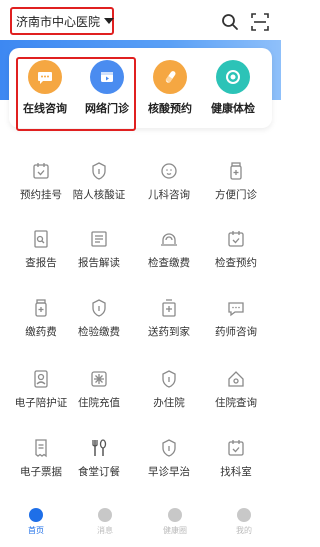 The height and width of the screenshot is (547, 320). What do you see at coordinates (236, 249) in the screenshot?
I see `grid-item: 检查预约` at bounding box center [236, 249].